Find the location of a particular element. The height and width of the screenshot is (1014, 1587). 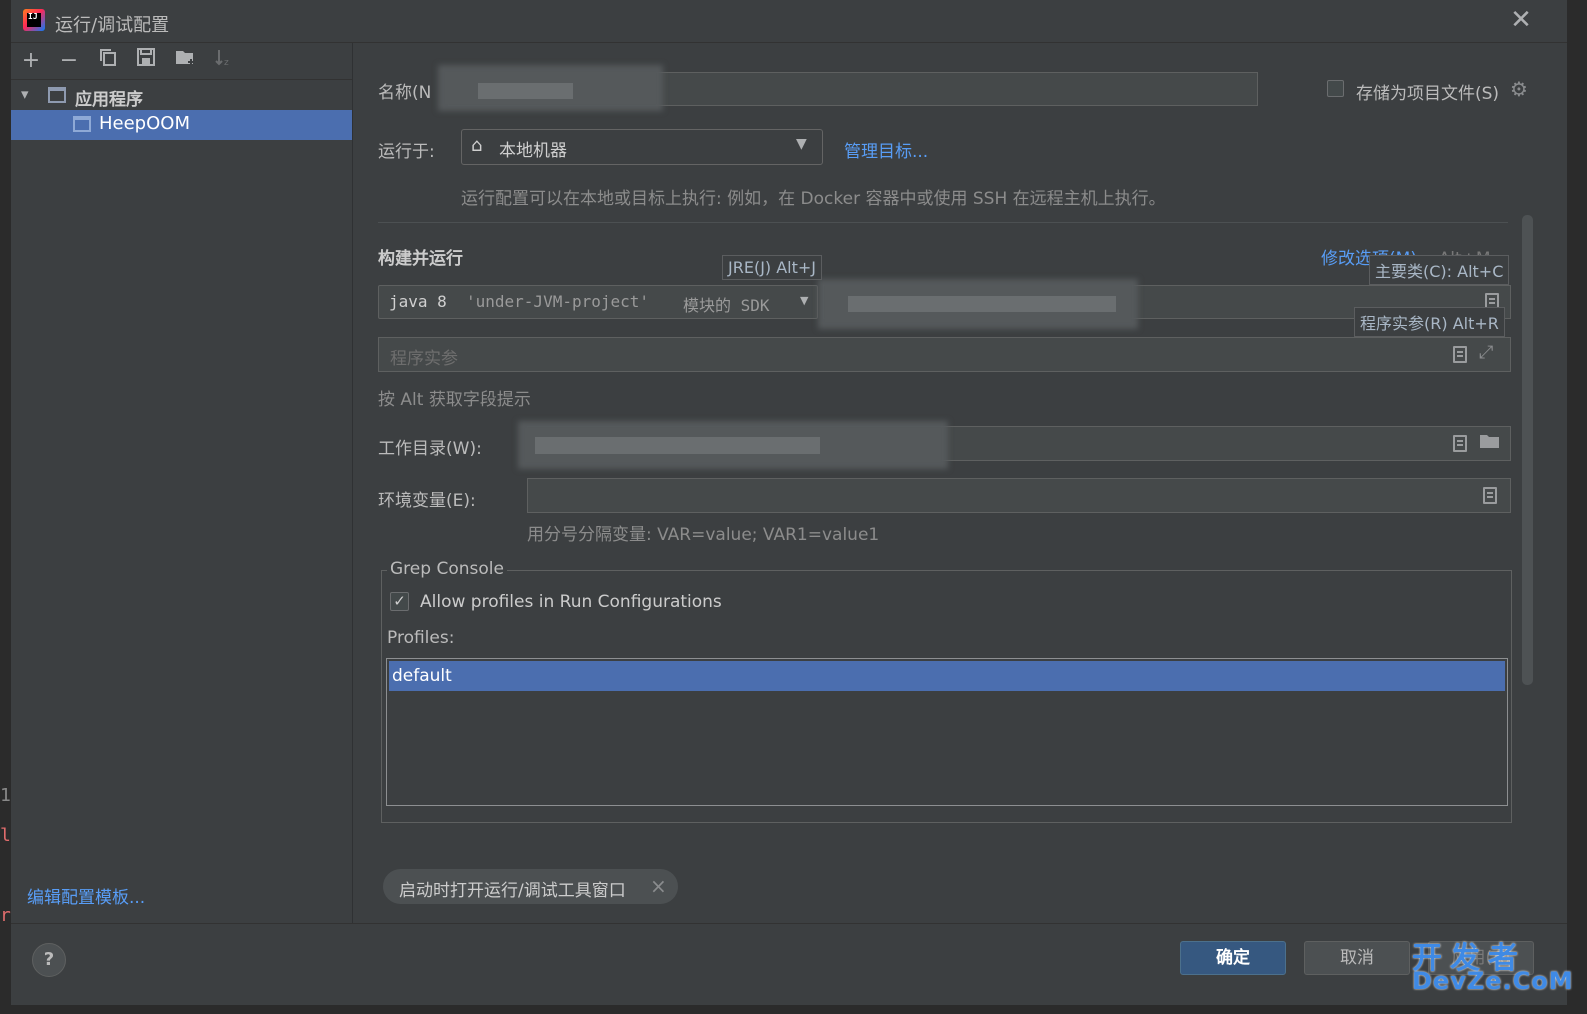

store-as-project-file-checkbox is located at coordinates (1335, 88).